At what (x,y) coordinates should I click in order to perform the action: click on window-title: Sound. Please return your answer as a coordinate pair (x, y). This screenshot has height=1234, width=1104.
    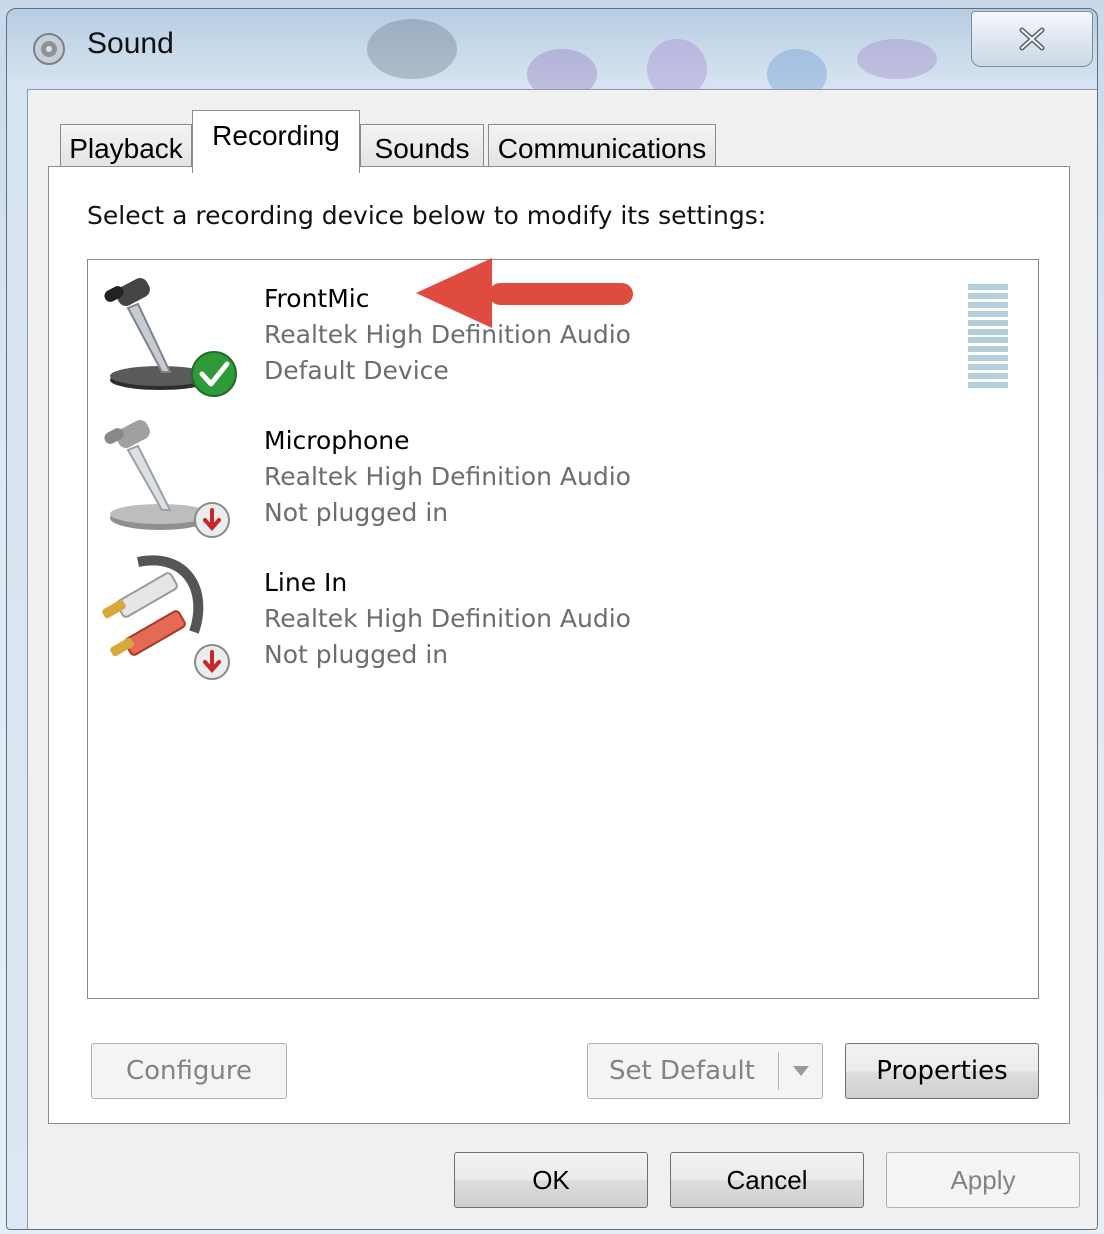
    Looking at the image, I should click on (130, 43).